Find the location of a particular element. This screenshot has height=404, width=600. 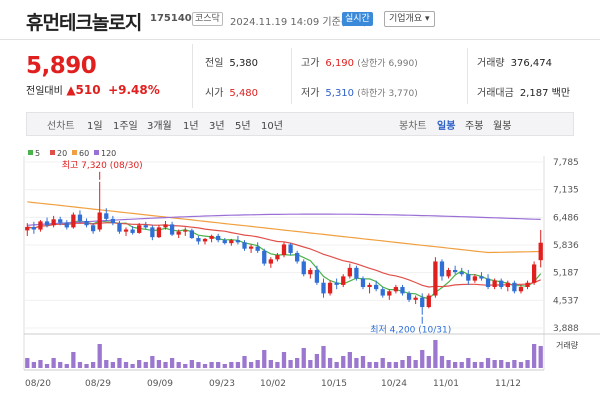

lower-limit: (하한가 3,770) is located at coordinates (387, 94).